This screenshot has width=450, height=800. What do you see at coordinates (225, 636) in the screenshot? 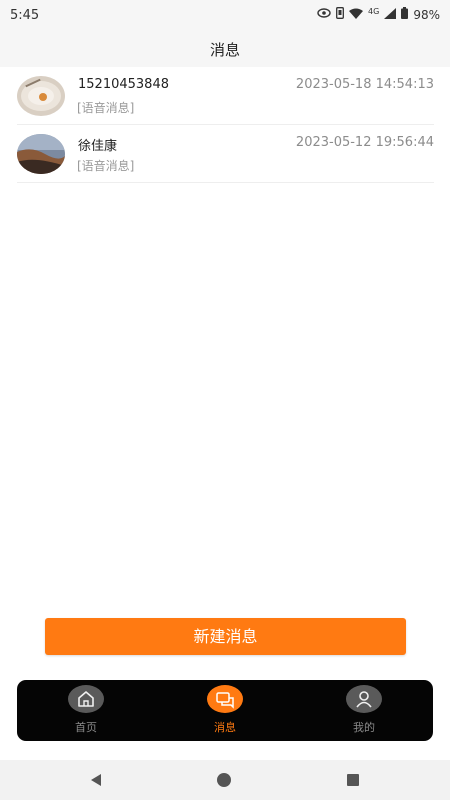
I see `new-message-button: 新建消息` at bounding box center [225, 636].